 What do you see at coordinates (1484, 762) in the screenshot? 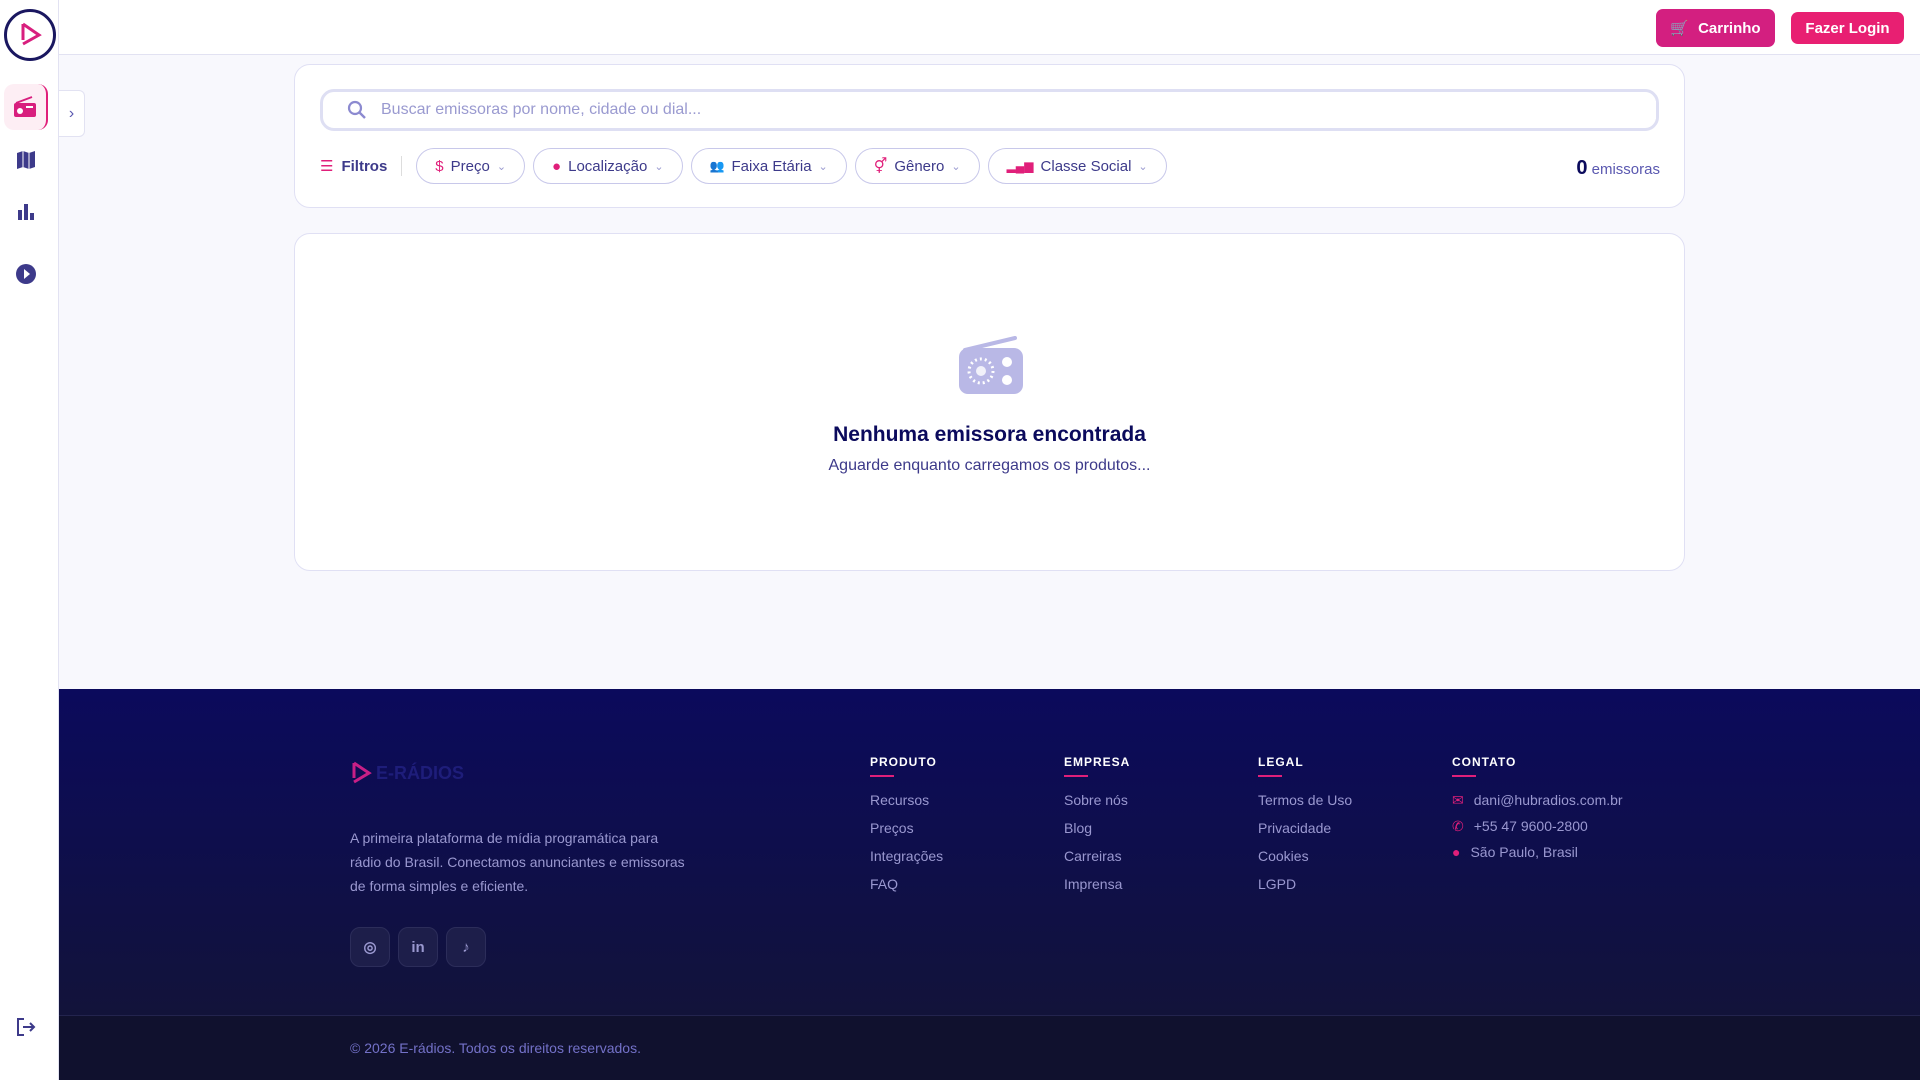
I see `column-title: CONTATO` at bounding box center [1484, 762].